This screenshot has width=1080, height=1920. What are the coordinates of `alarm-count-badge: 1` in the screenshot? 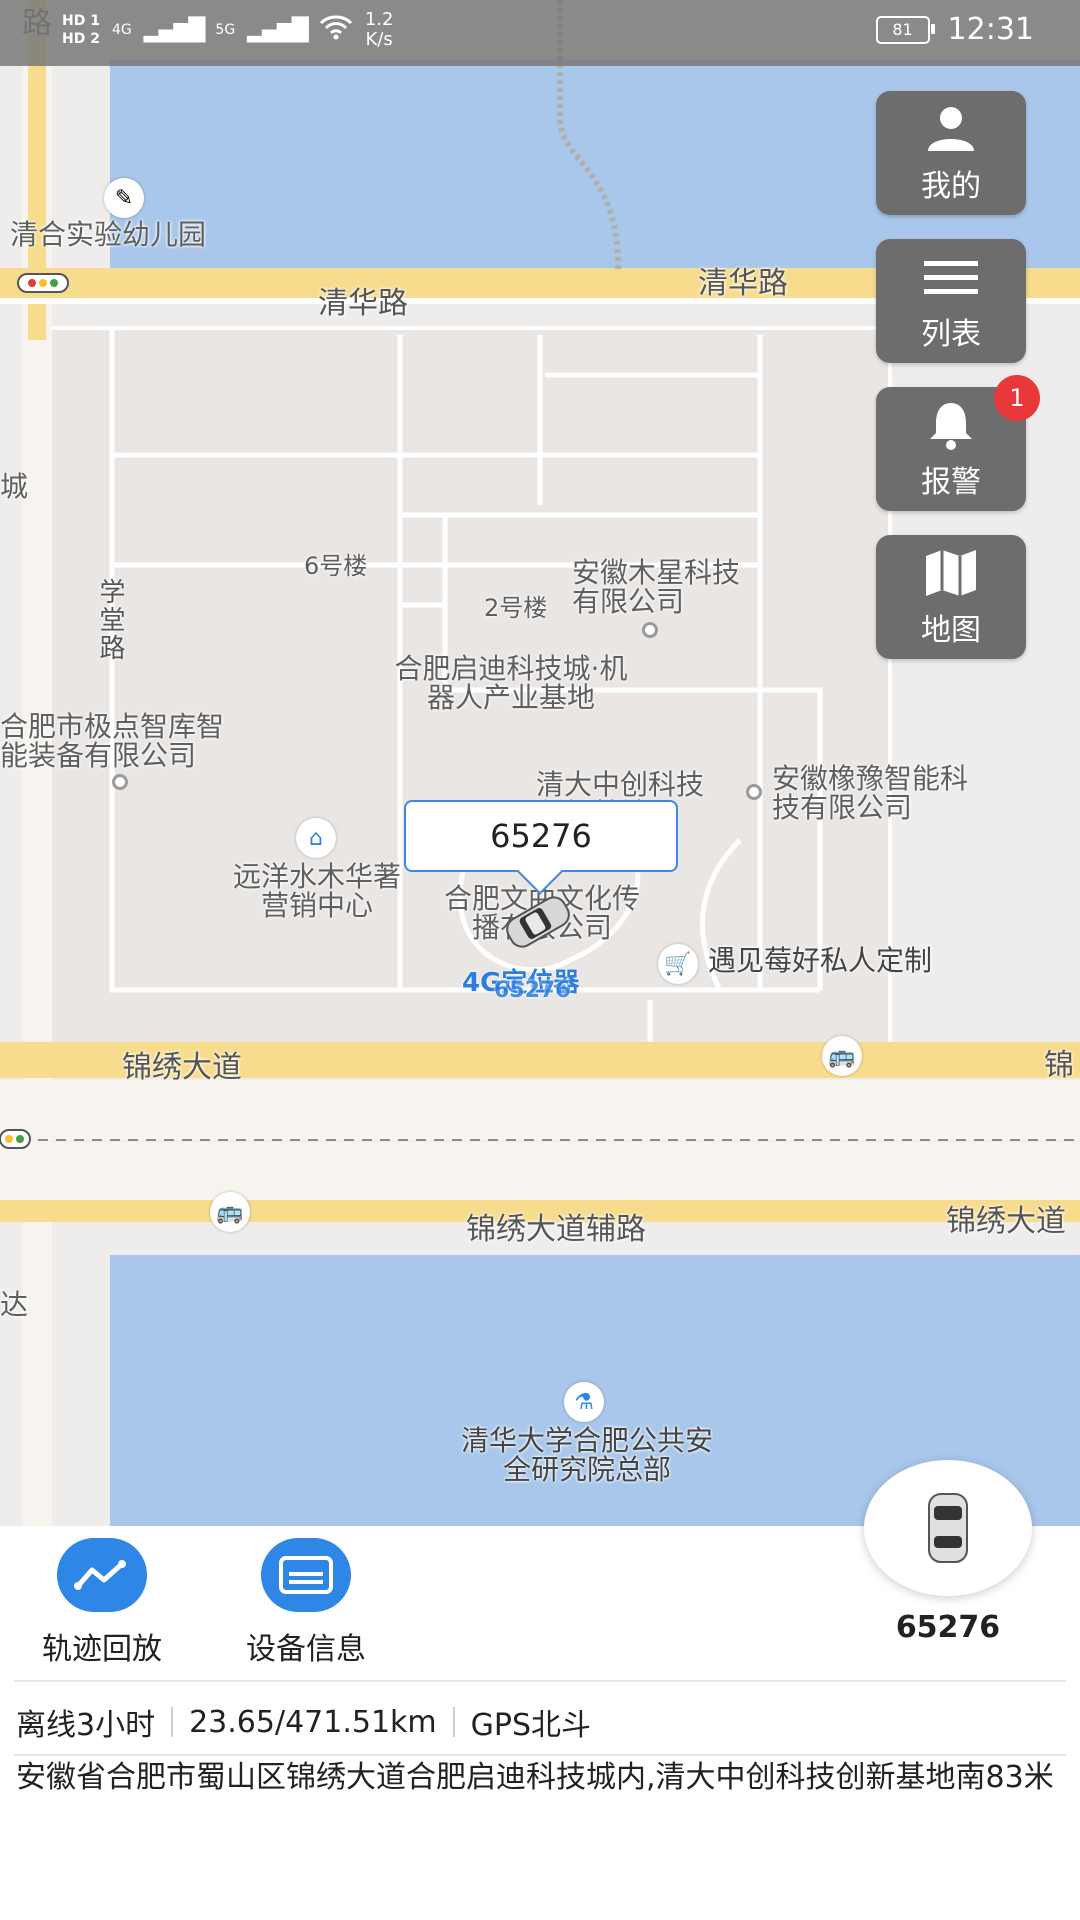 It's located at (1017, 398).